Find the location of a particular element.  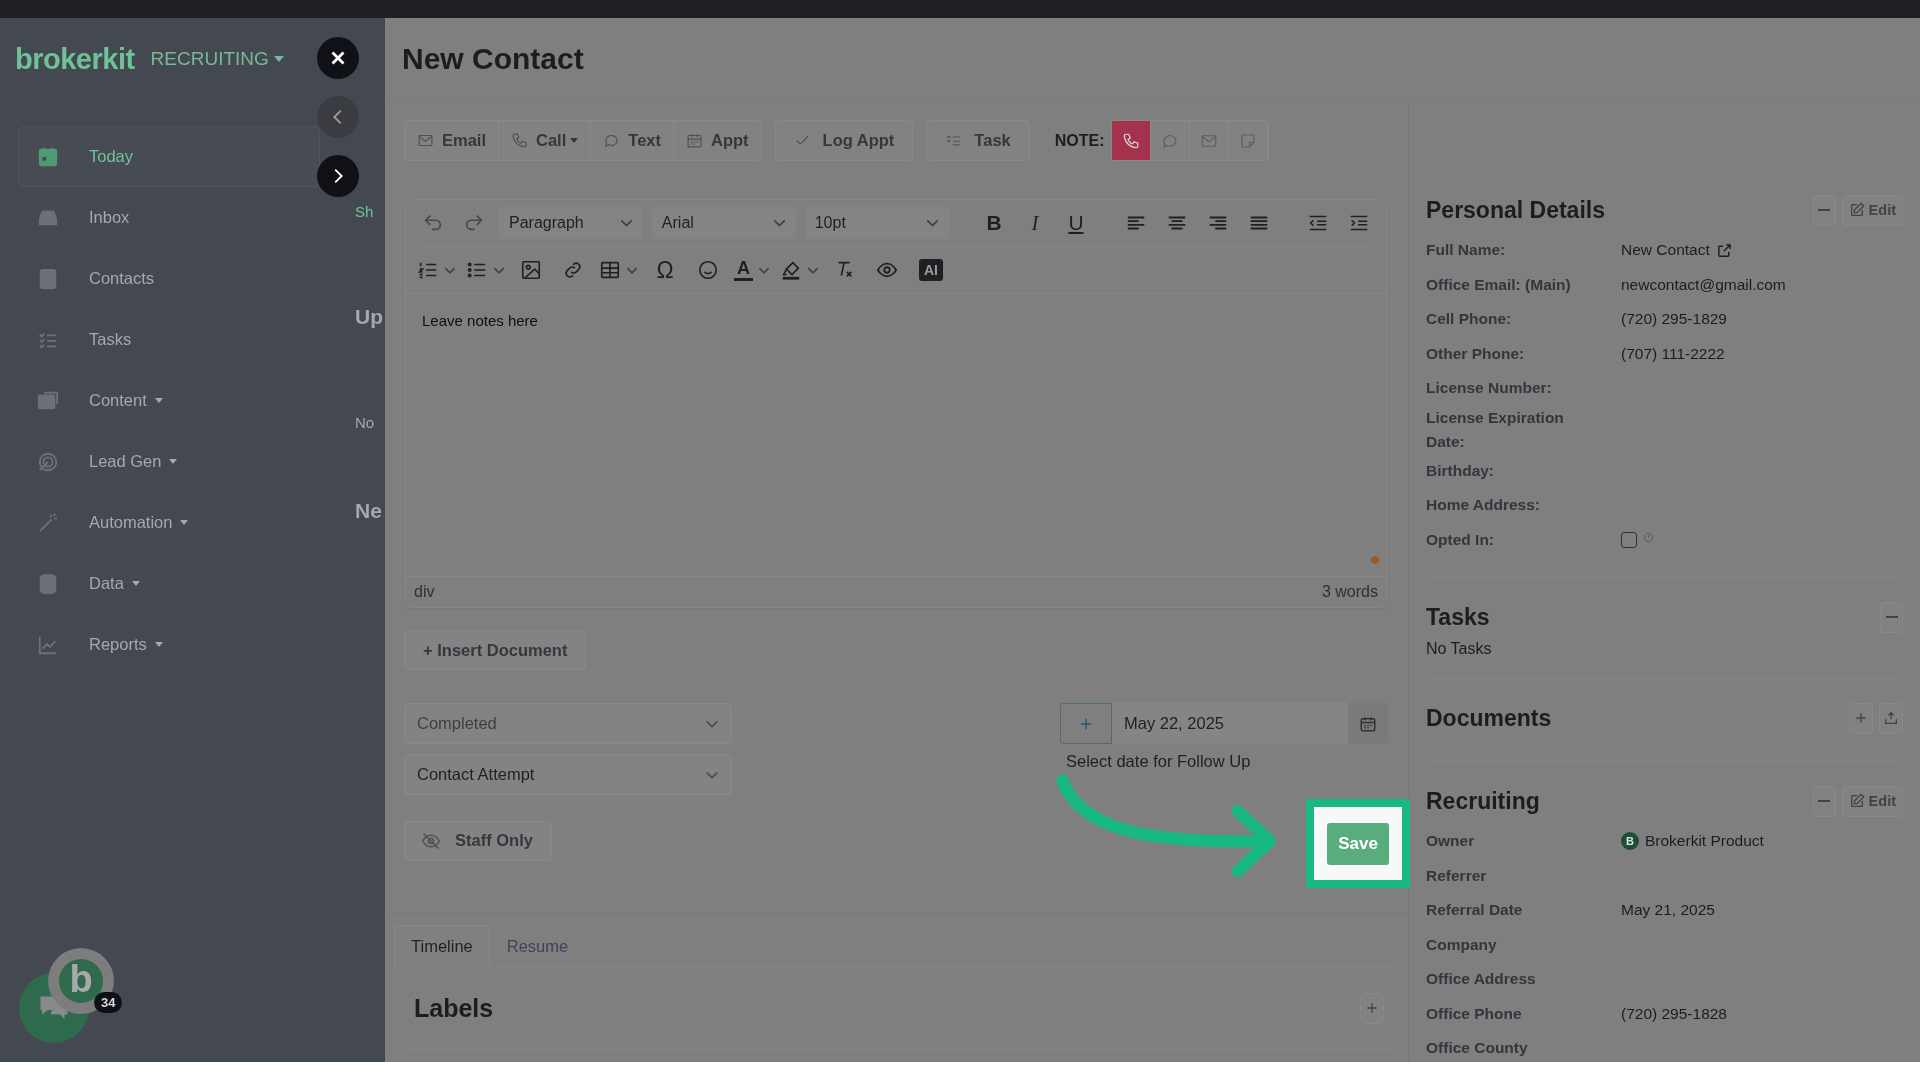

contact-card-icon is located at coordinates (48, 278).